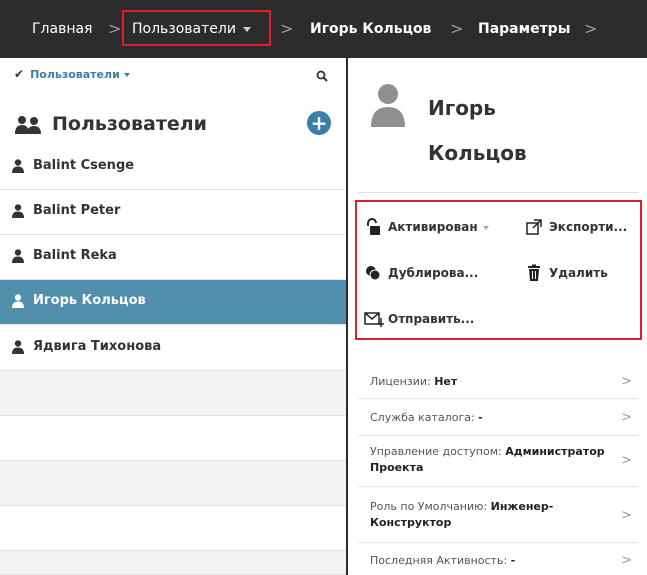  Describe the element at coordinates (477, 130) in the screenshot. I see `user-name: Игорь Кольцов` at that location.